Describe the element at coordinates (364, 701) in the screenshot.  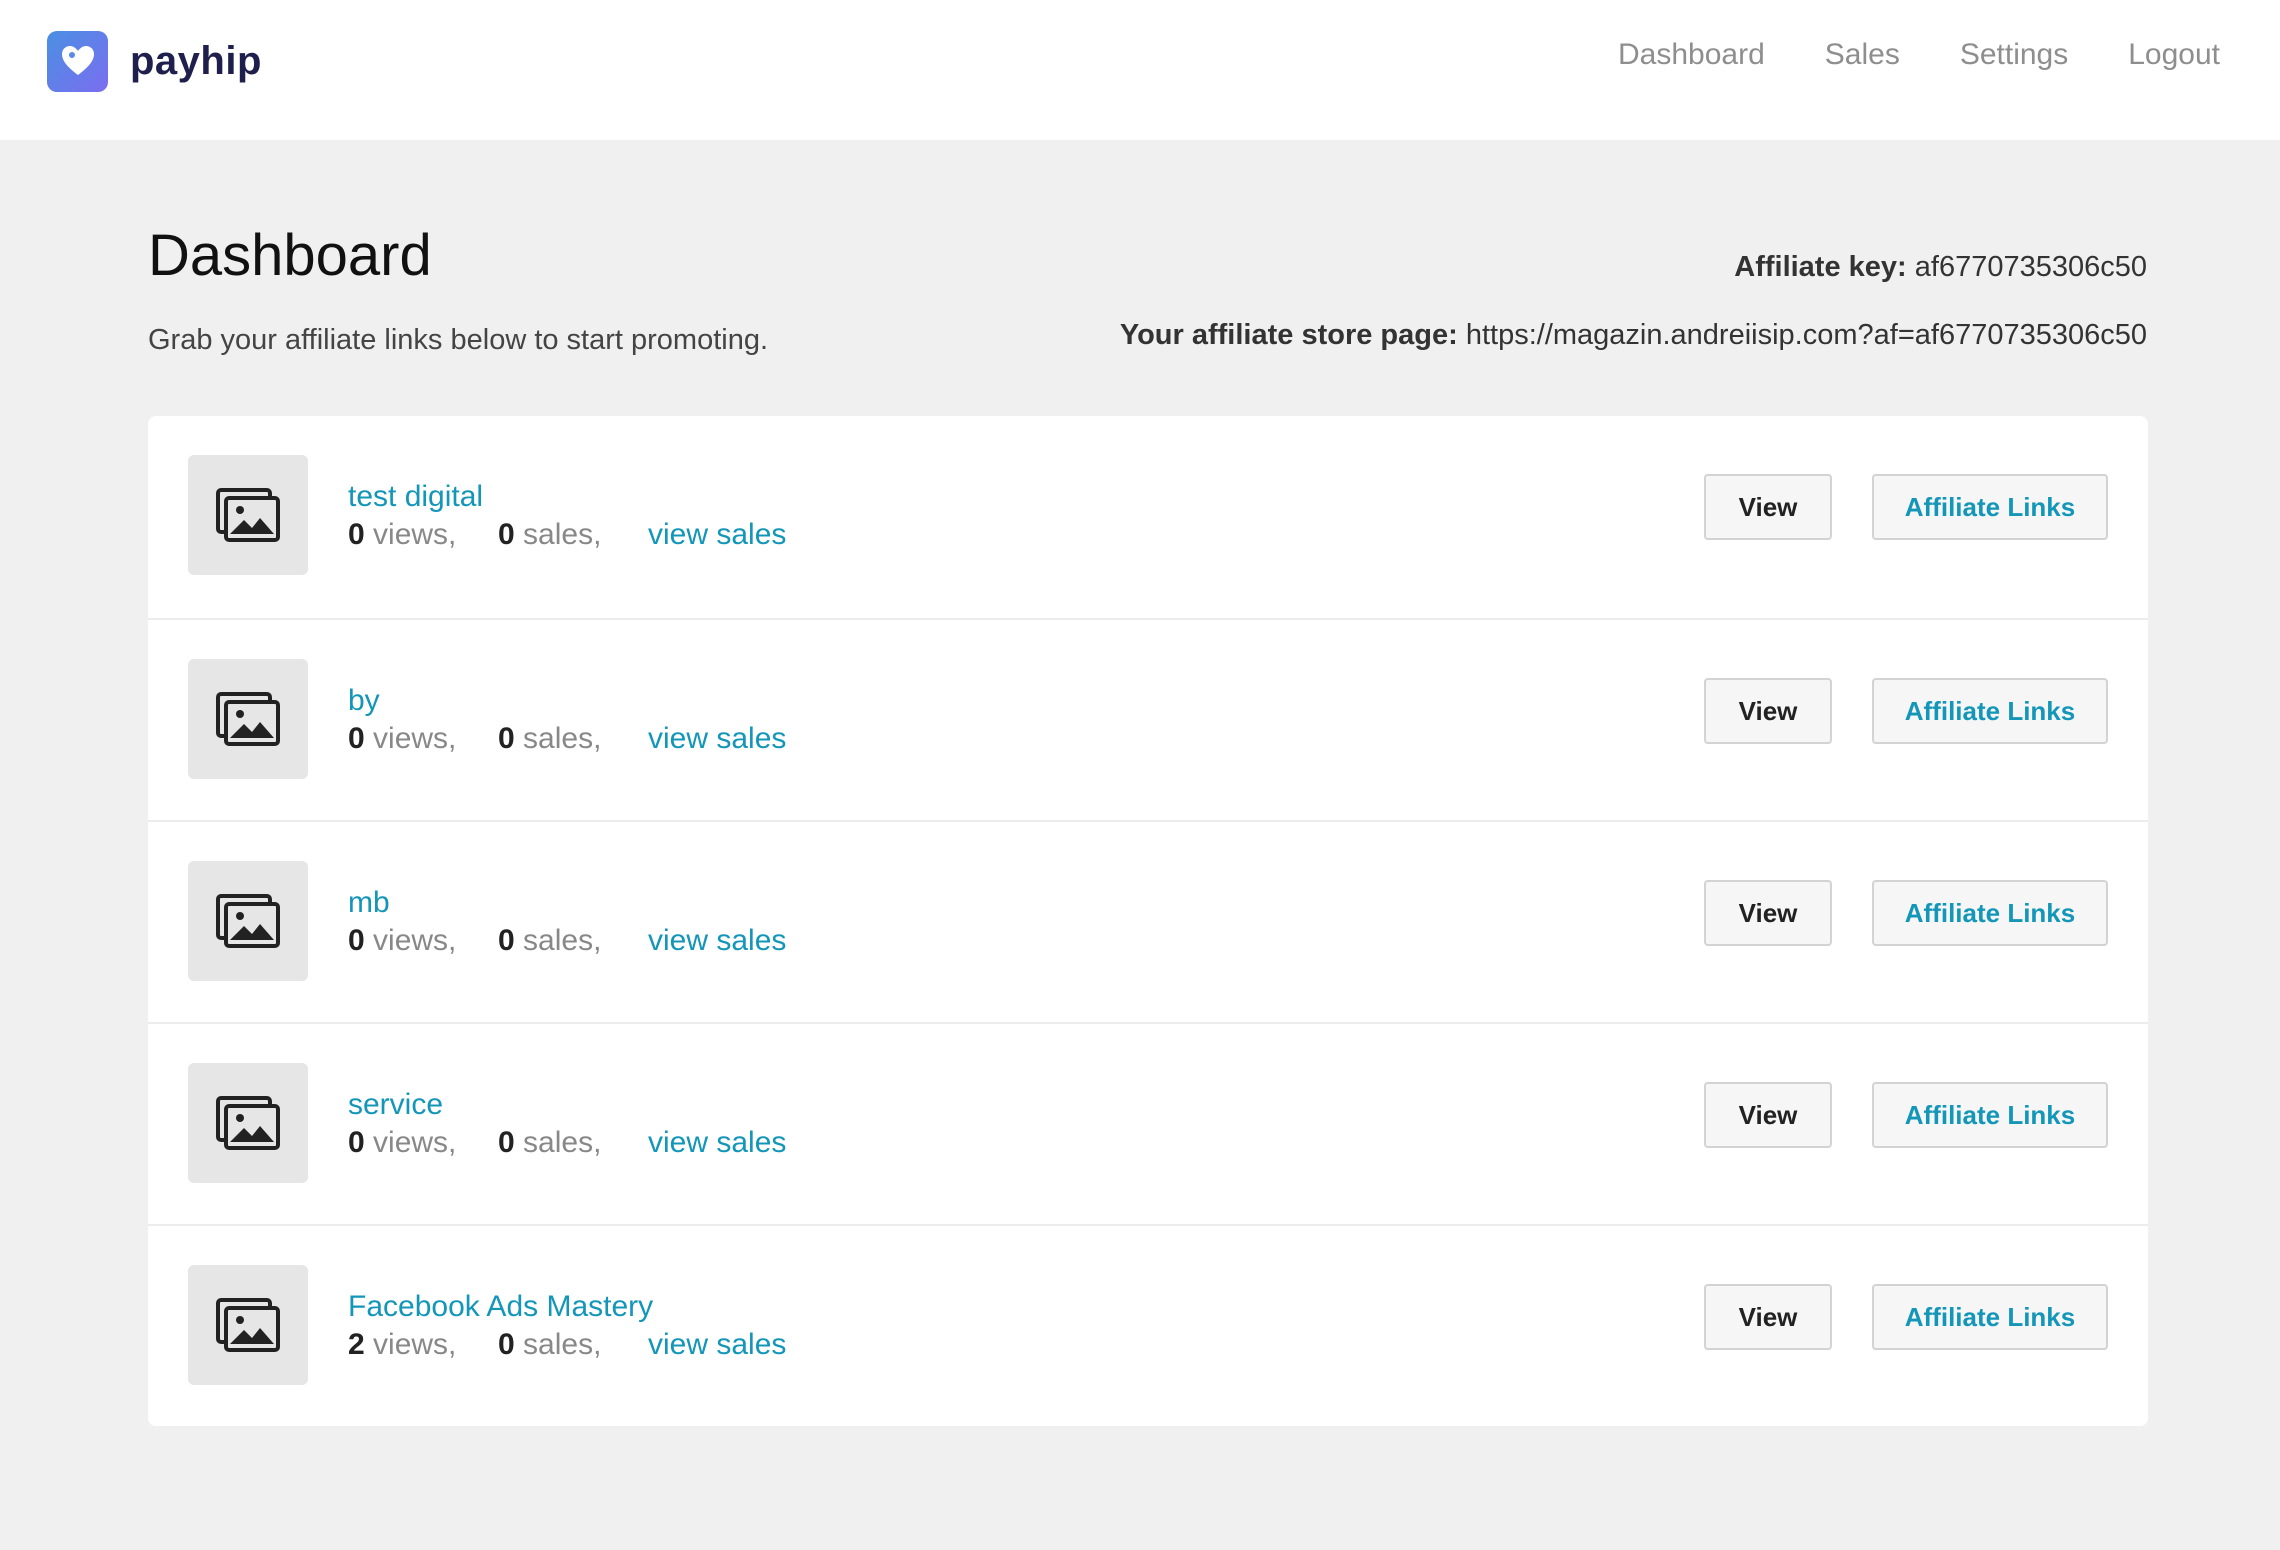
I see `product-title: by` at that location.